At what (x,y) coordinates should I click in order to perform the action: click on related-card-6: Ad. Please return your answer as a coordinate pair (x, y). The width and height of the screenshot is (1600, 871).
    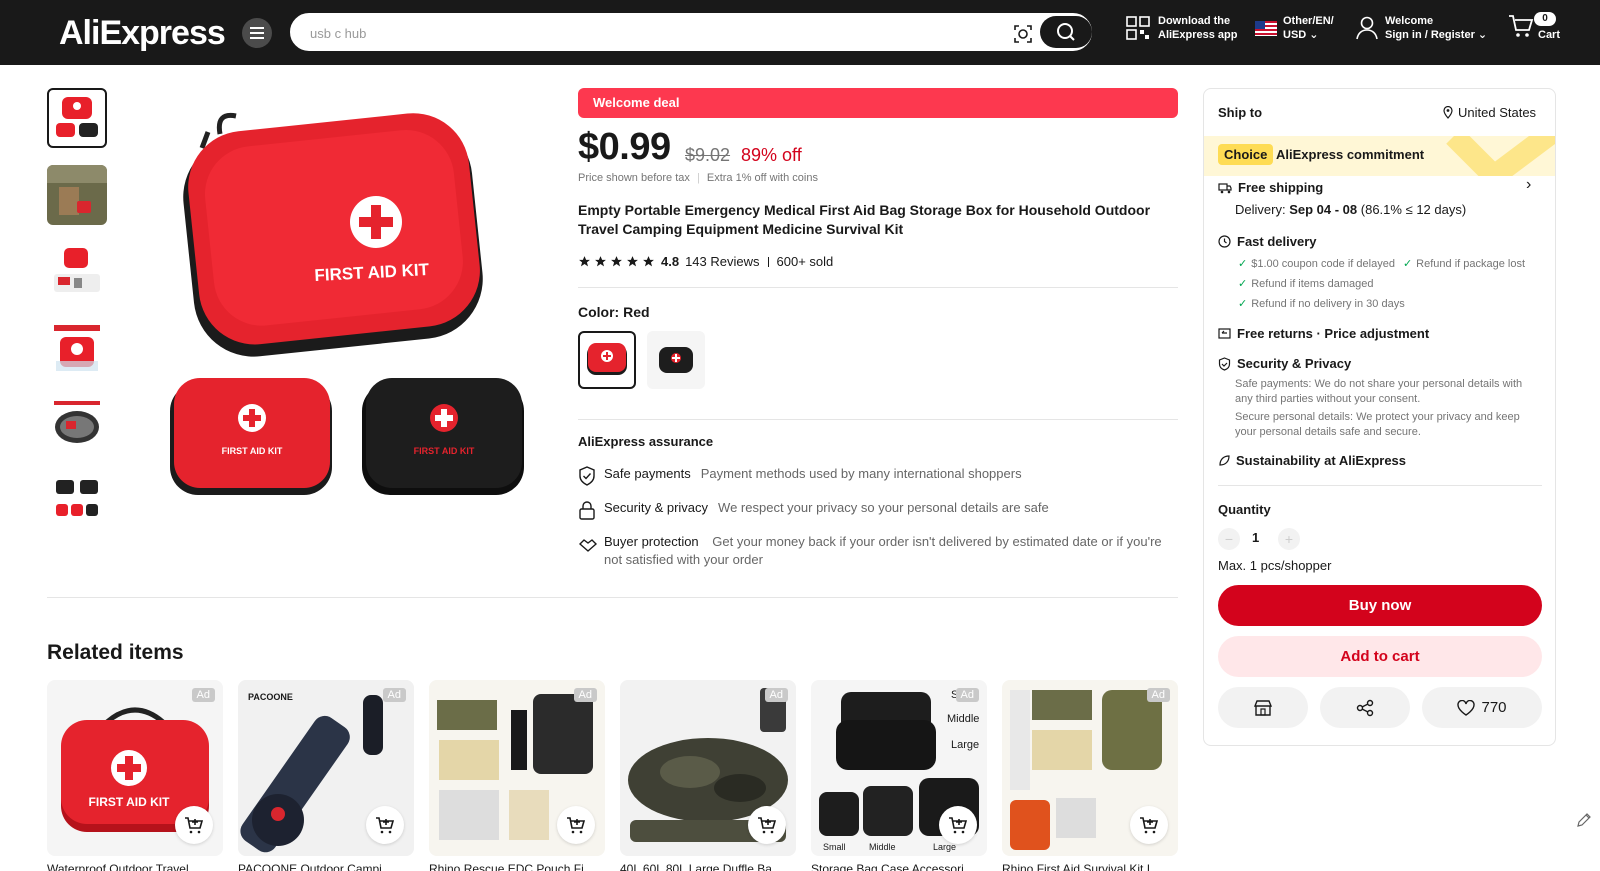
    Looking at the image, I should click on (1090, 768).